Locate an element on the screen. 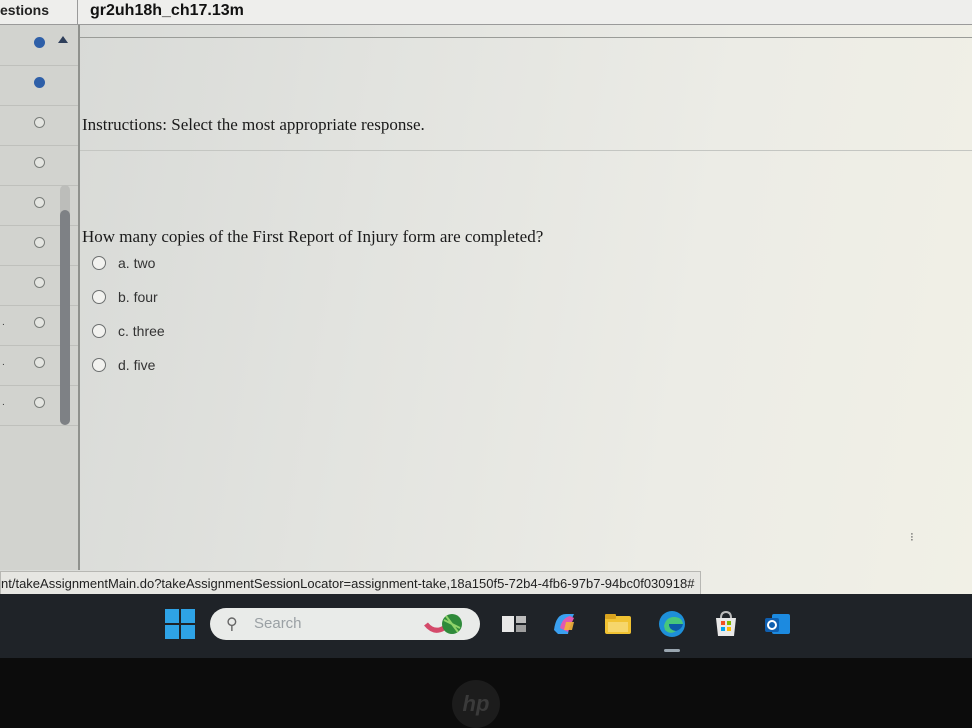 The height and width of the screenshot is (728, 972). active-app-indicator is located at coordinates (672, 650).